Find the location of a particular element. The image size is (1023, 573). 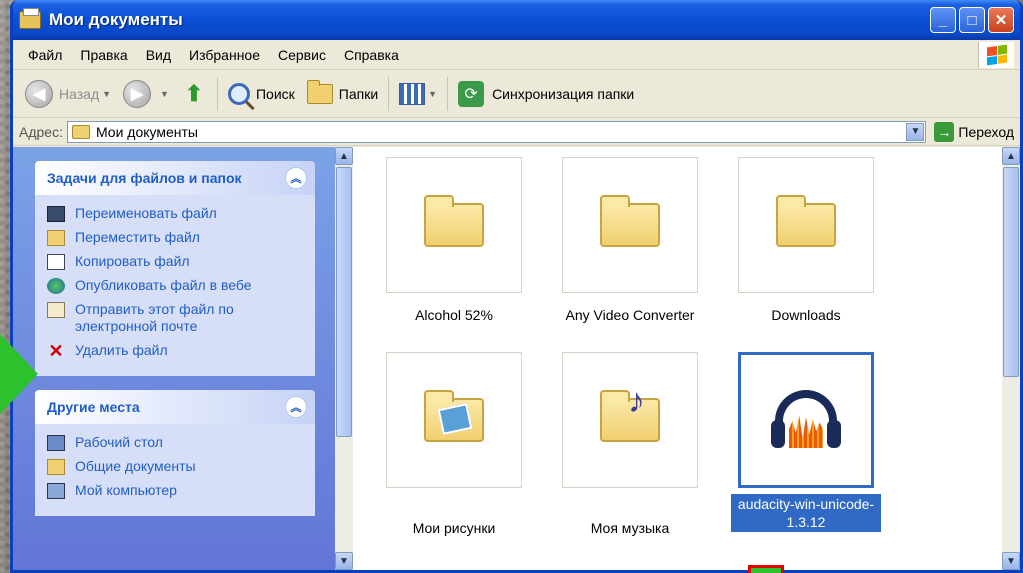

task-copy: Копировать файл is located at coordinates (181, 261).